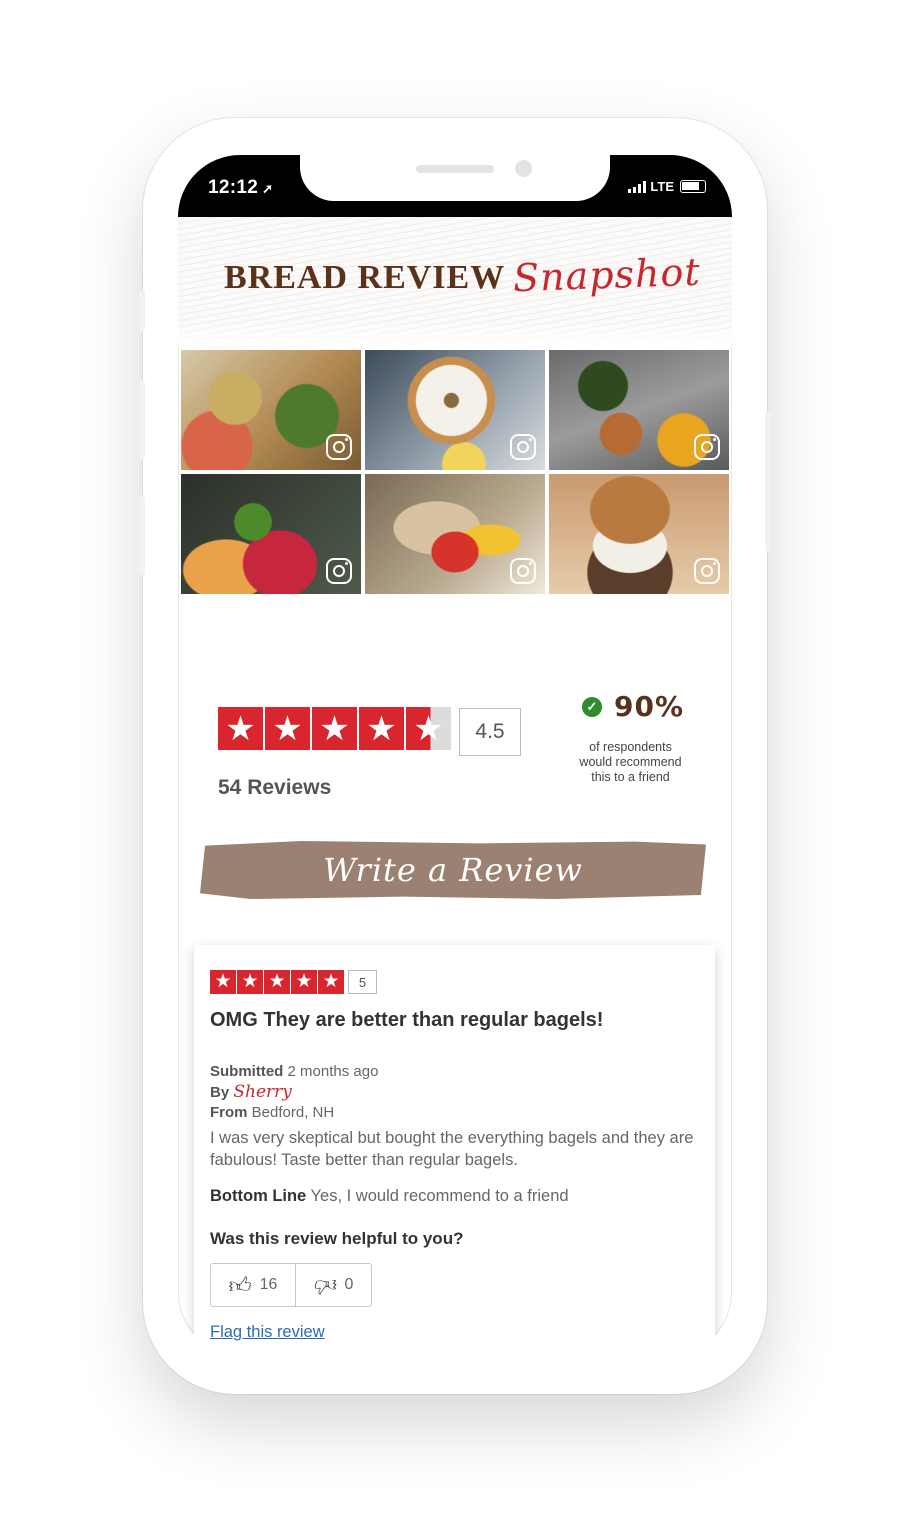 The image size is (910, 1536). I want to click on bottom-line-value: Yes, I would recommend to a friend, so click(439, 1196).